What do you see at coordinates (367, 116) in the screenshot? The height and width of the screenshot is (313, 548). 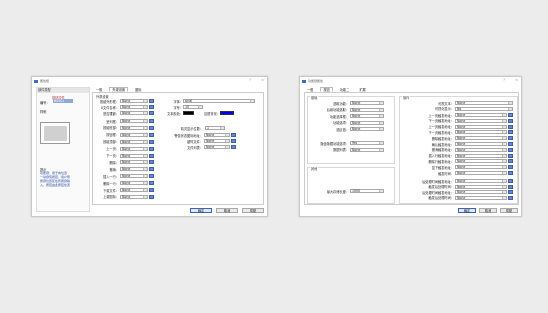 I see `basic-item-2-select: None` at bounding box center [367, 116].